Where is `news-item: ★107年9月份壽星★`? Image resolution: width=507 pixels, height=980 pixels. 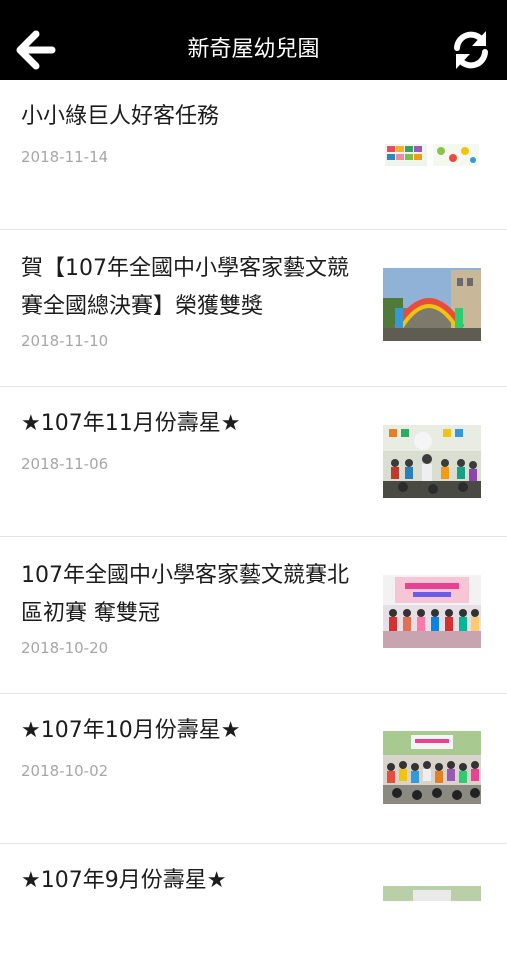 news-item: ★107年9月份壽星★ is located at coordinates (253, 911).